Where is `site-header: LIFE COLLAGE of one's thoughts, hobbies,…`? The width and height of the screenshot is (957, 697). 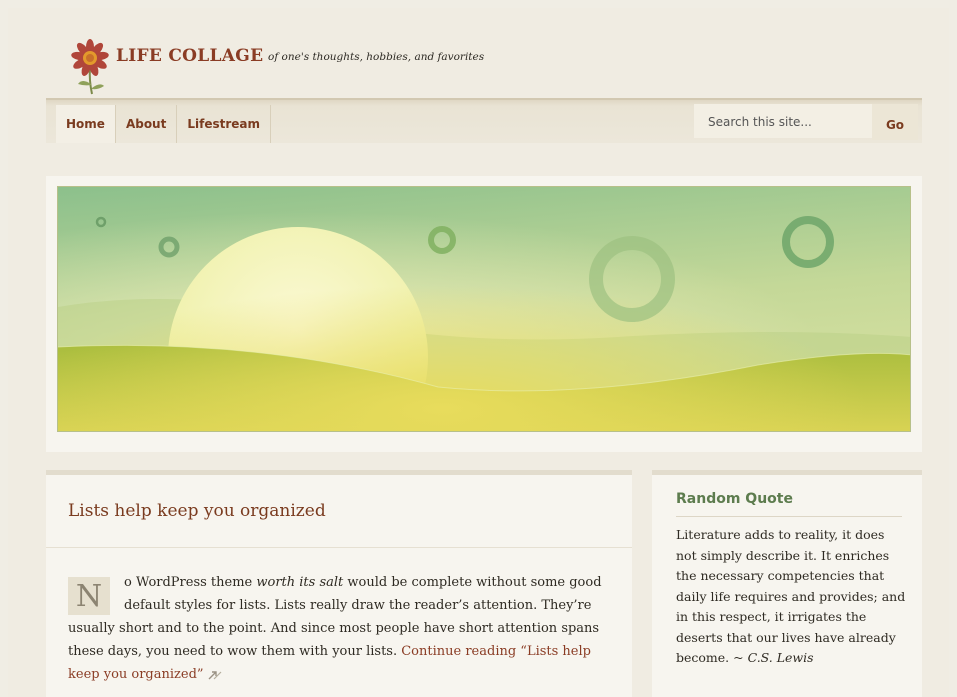
site-header: LIFE COLLAGE of one's thoughts, hobbies,… is located at coordinates (478, 53).